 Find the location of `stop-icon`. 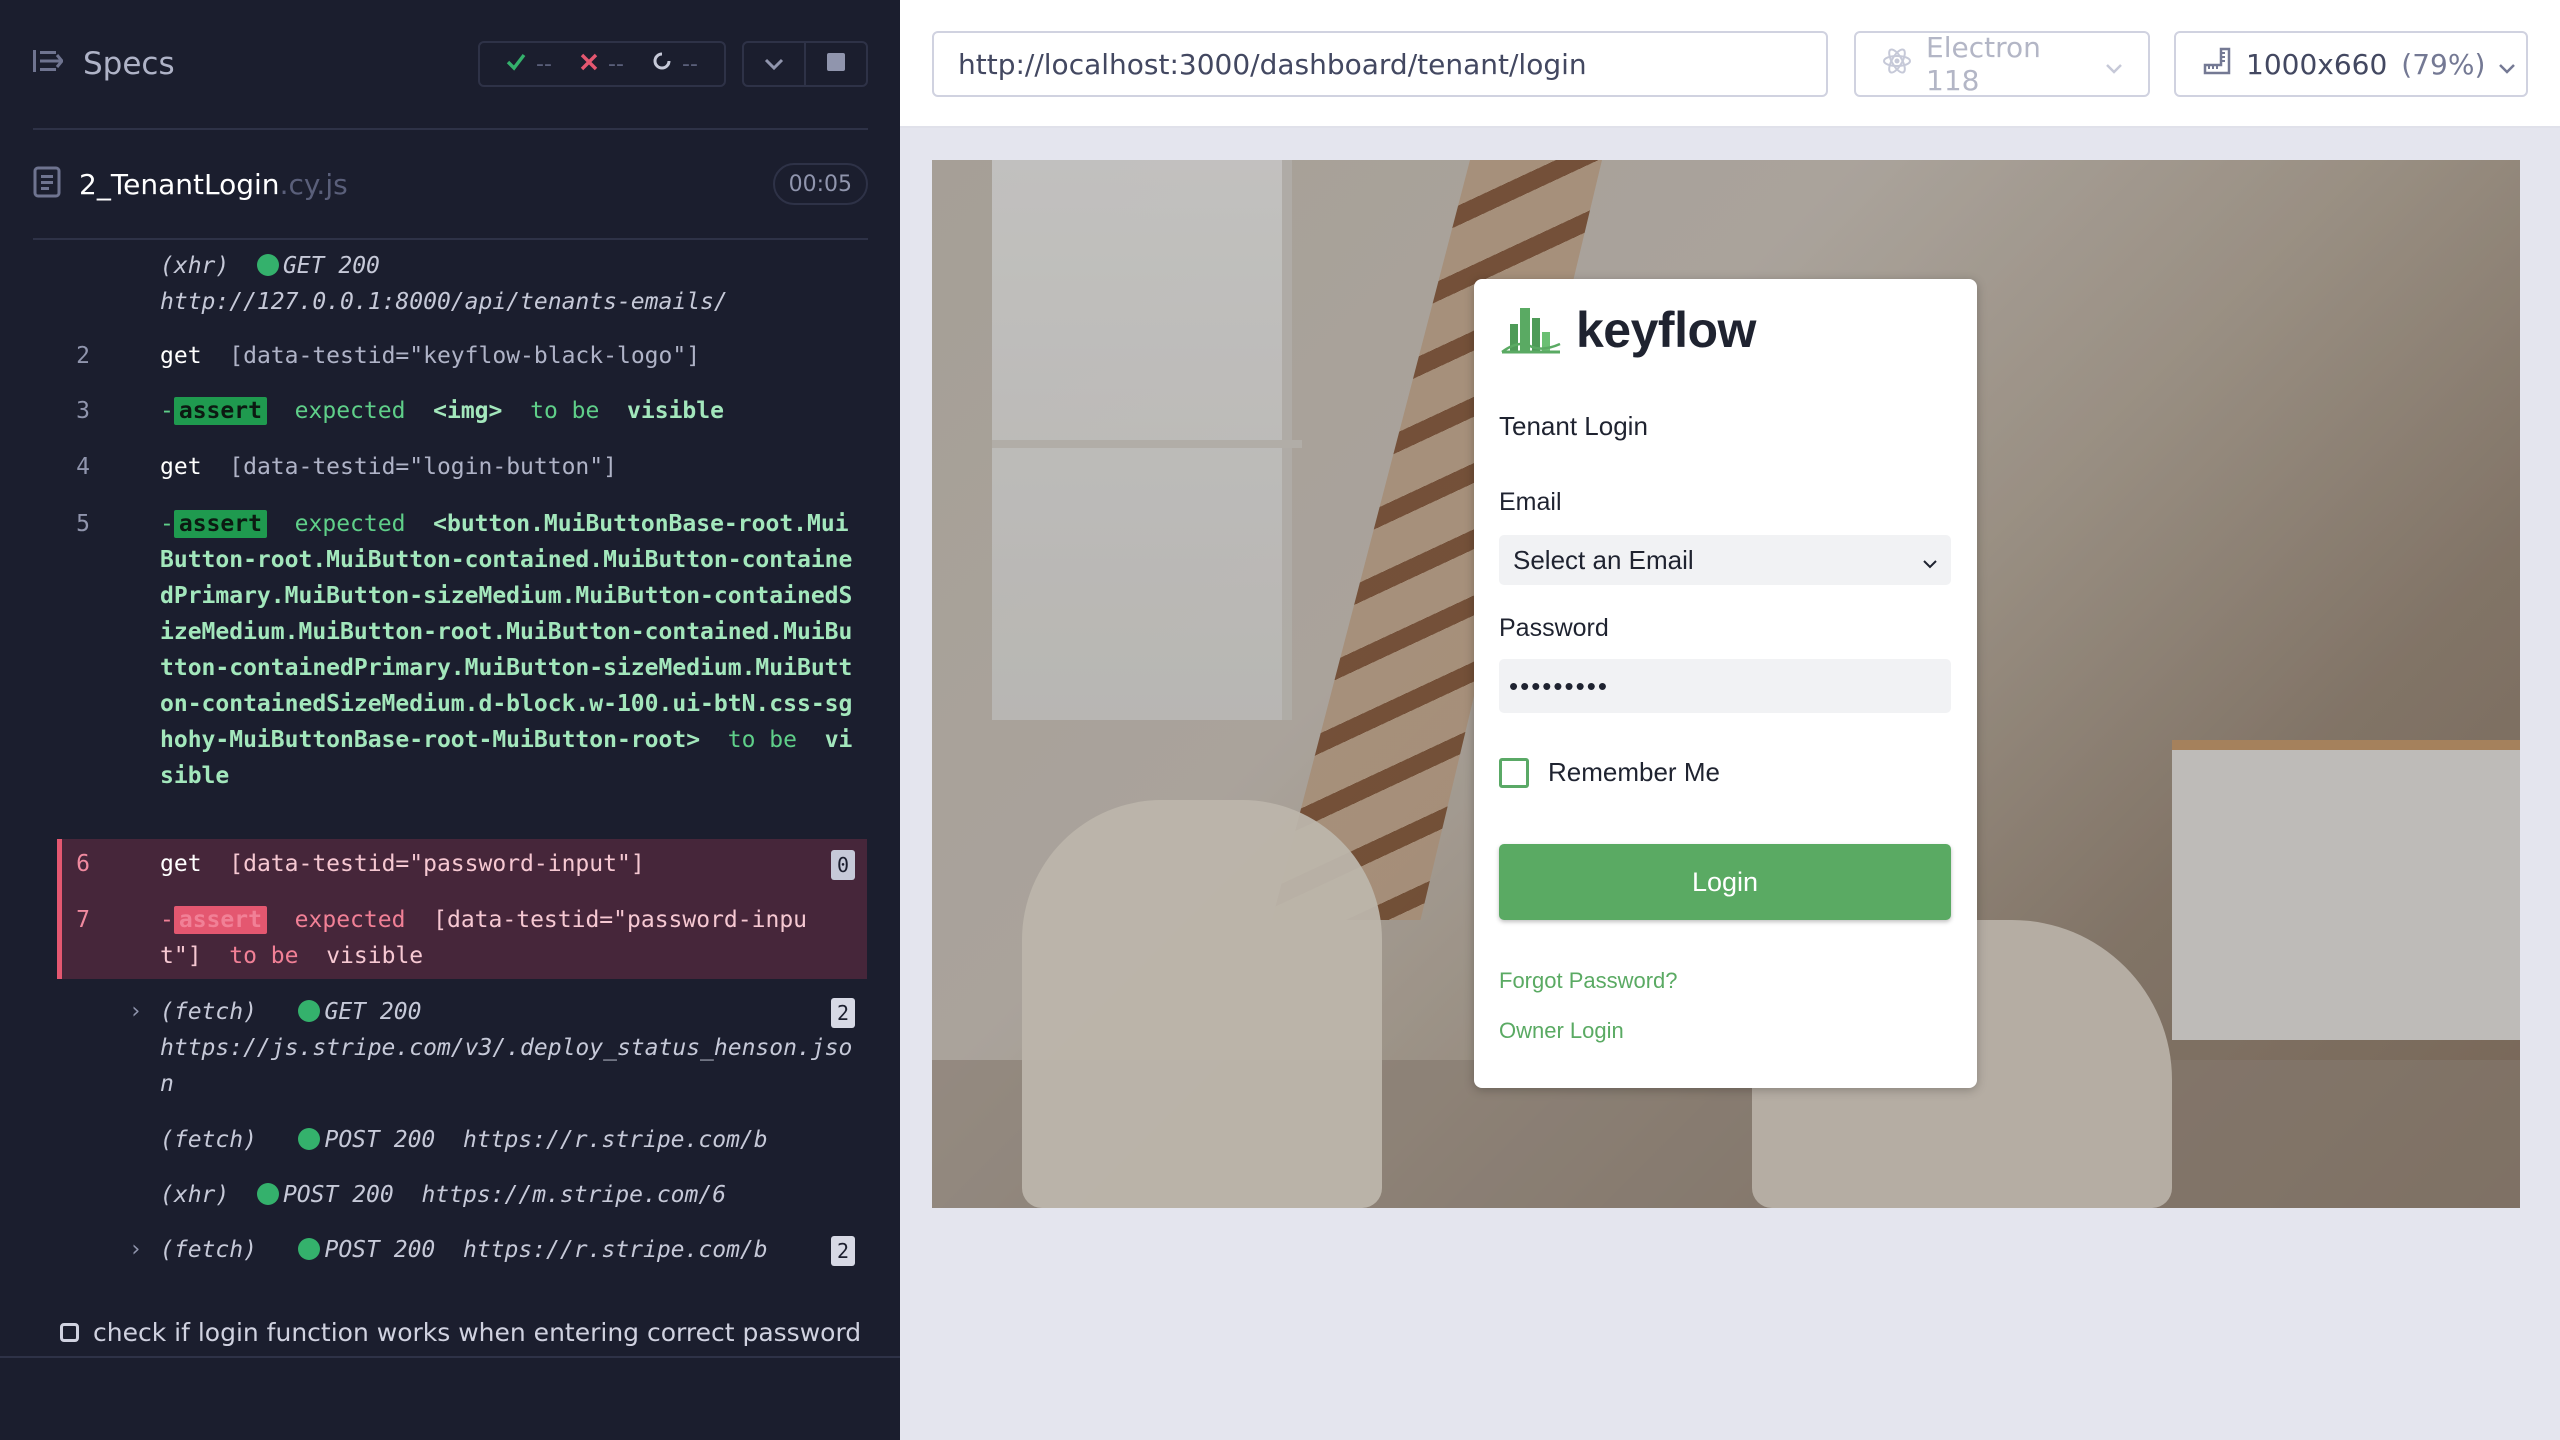

stop-icon is located at coordinates (836, 64).